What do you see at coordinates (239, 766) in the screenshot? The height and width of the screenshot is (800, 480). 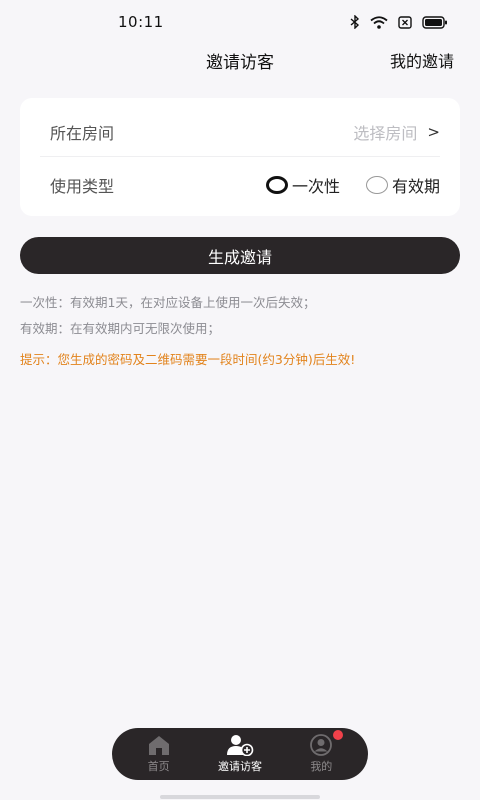 I see `tab-invite-visitor-label: 邀请访客` at bounding box center [239, 766].